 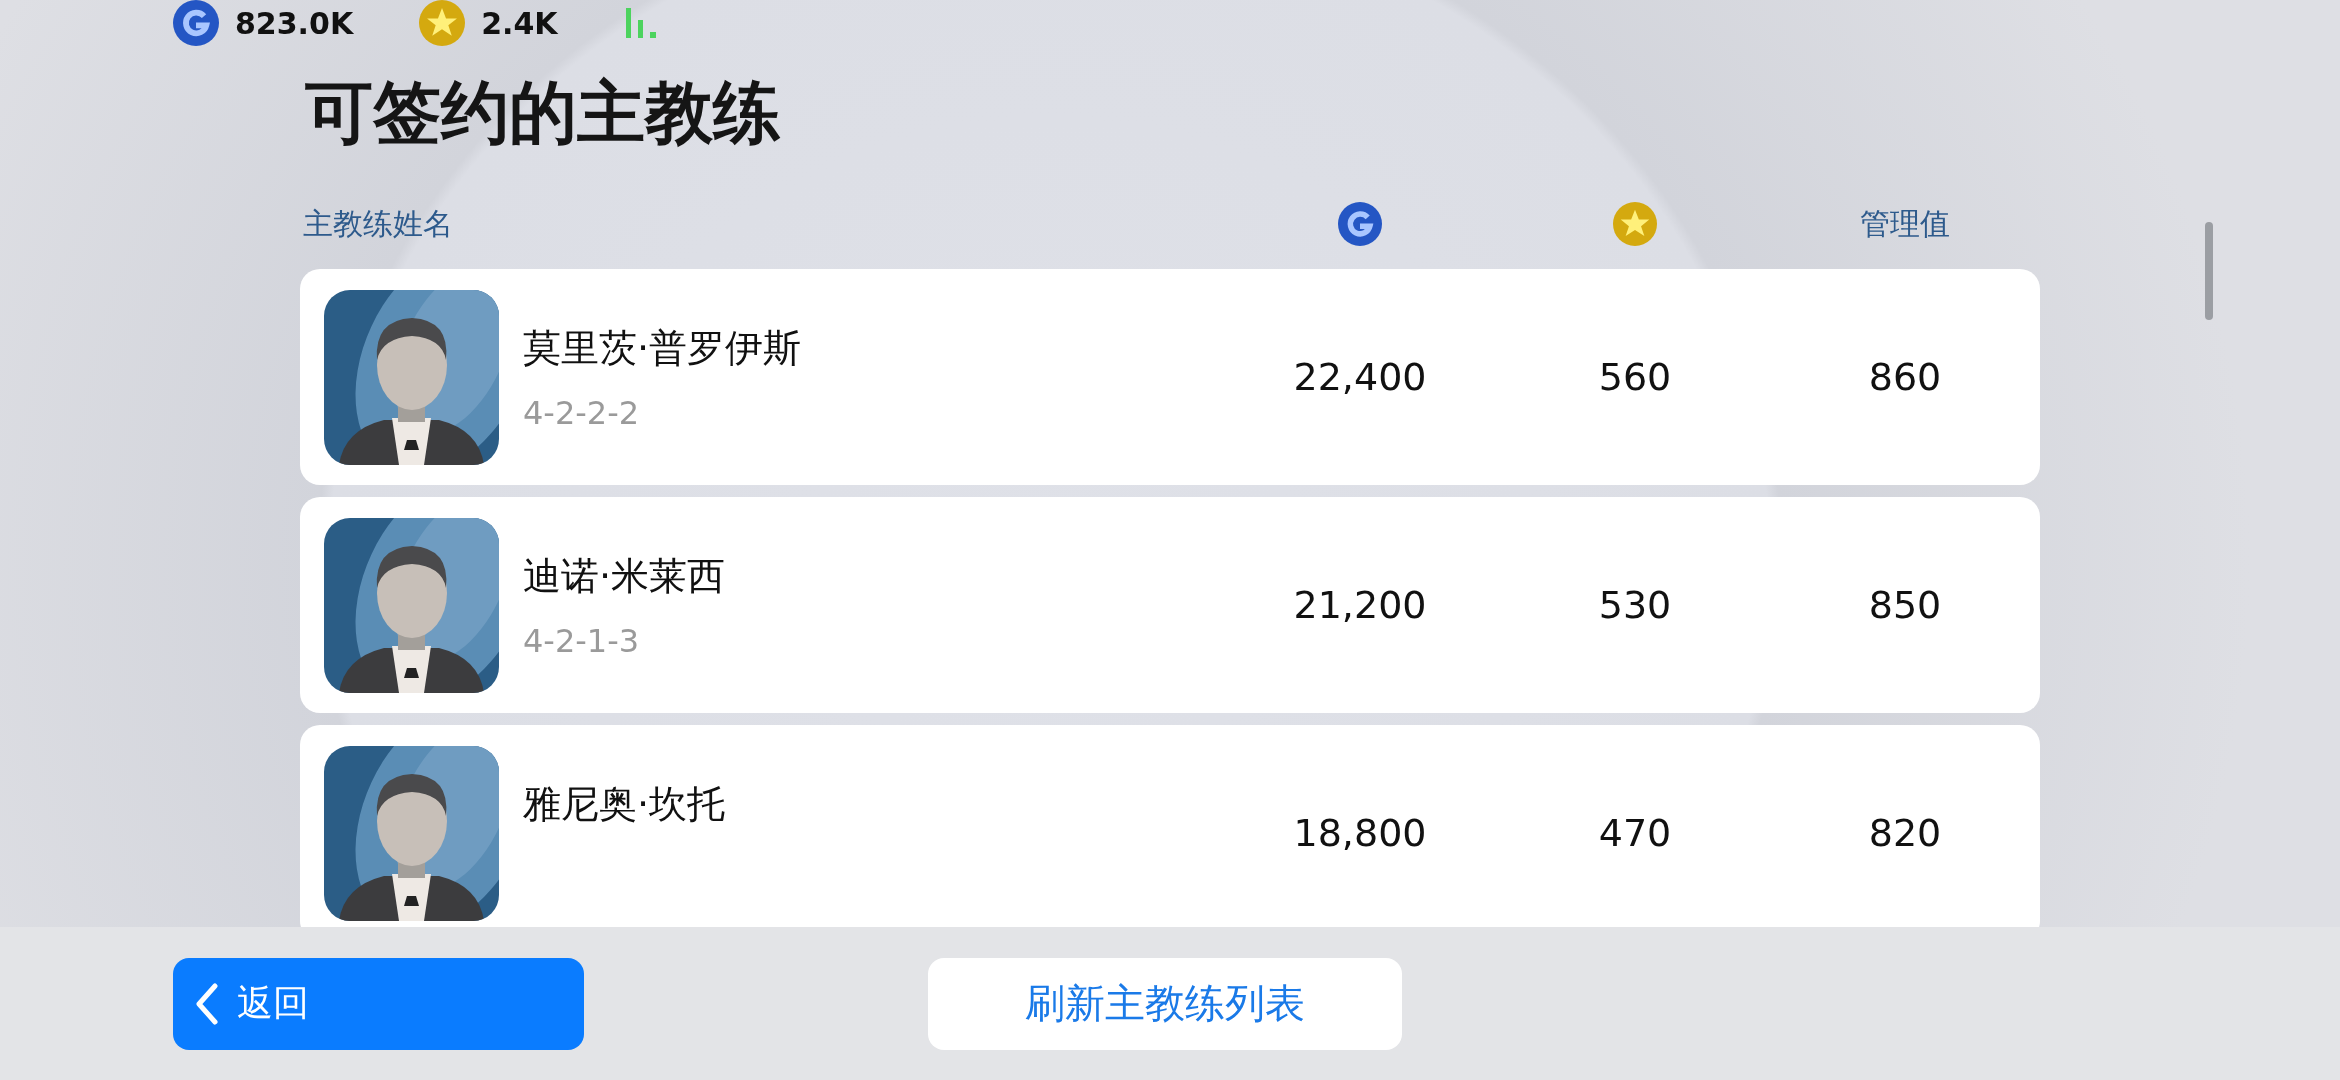 I want to click on column-header: 管理值, so click(x=1905, y=223).